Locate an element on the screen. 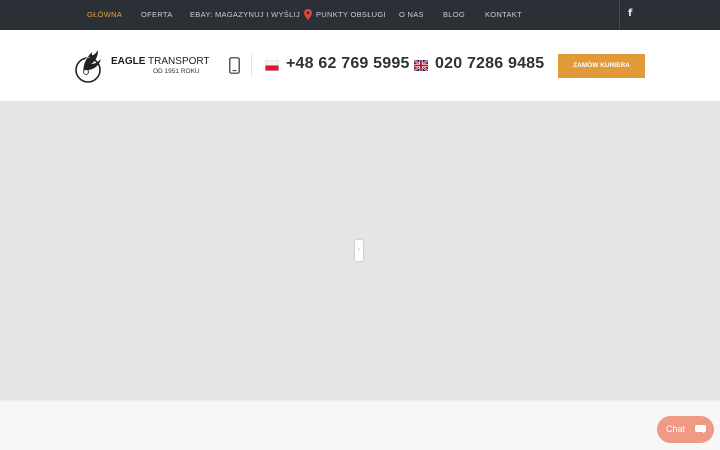  nav-item-glowna: GŁÓWNA is located at coordinates (104, 15).